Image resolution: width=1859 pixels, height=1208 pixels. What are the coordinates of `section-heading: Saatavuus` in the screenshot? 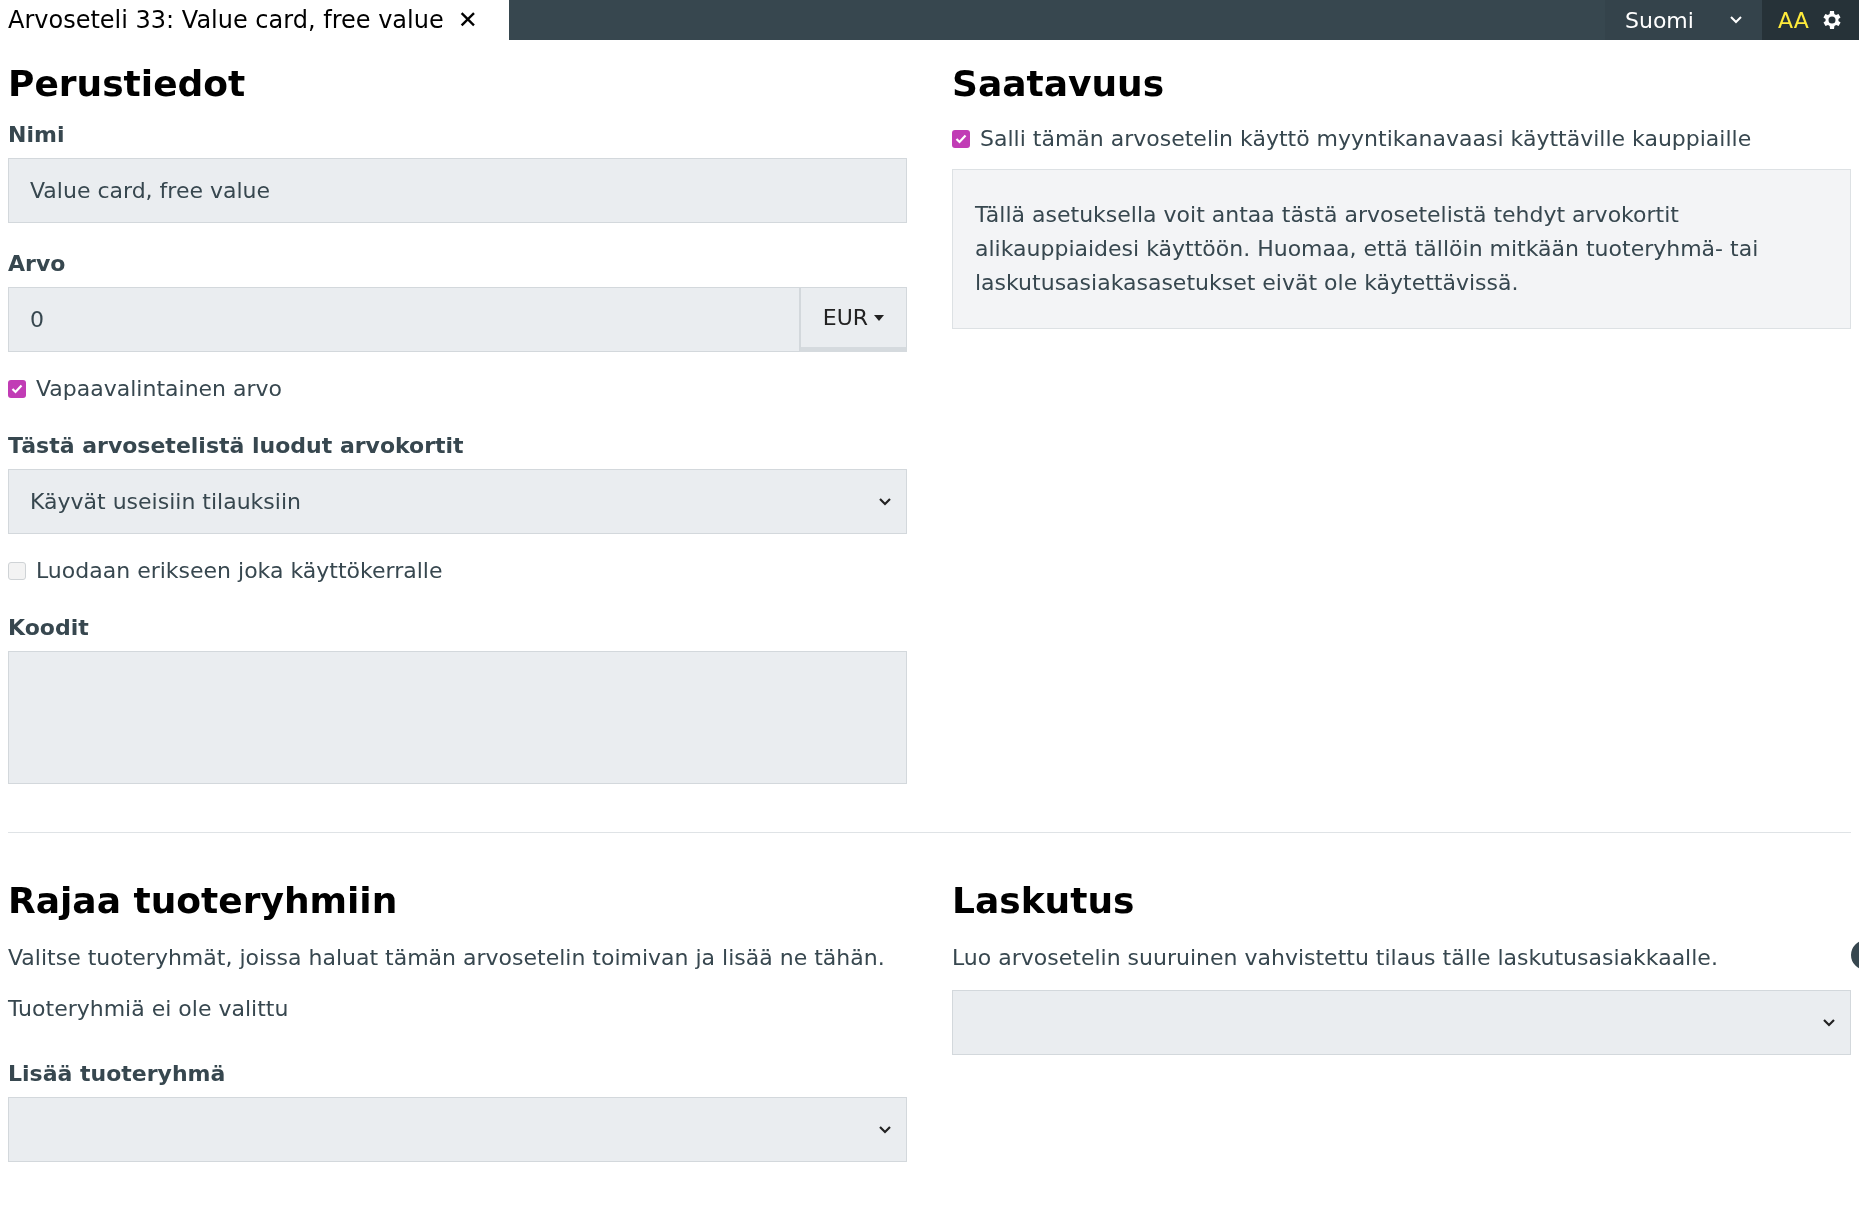 It's located at (1059, 84).